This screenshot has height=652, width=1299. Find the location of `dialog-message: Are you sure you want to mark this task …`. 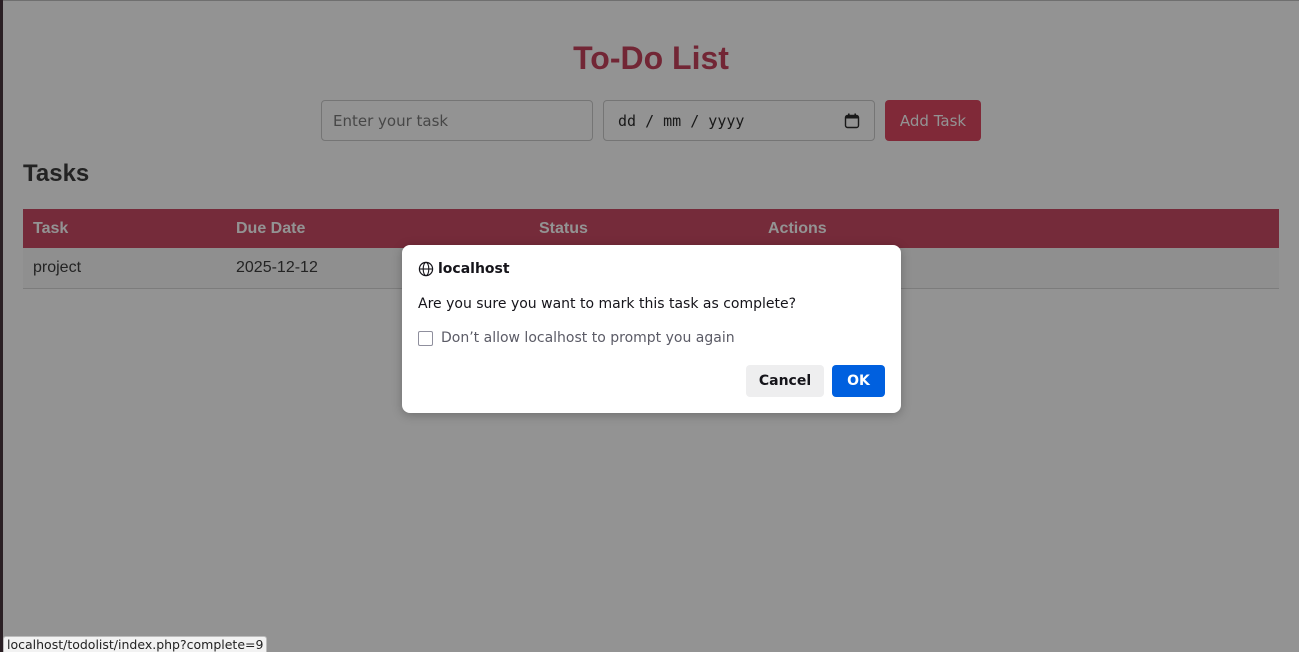

dialog-message: Are you sure you want to mark this task … is located at coordinates (607, 304).